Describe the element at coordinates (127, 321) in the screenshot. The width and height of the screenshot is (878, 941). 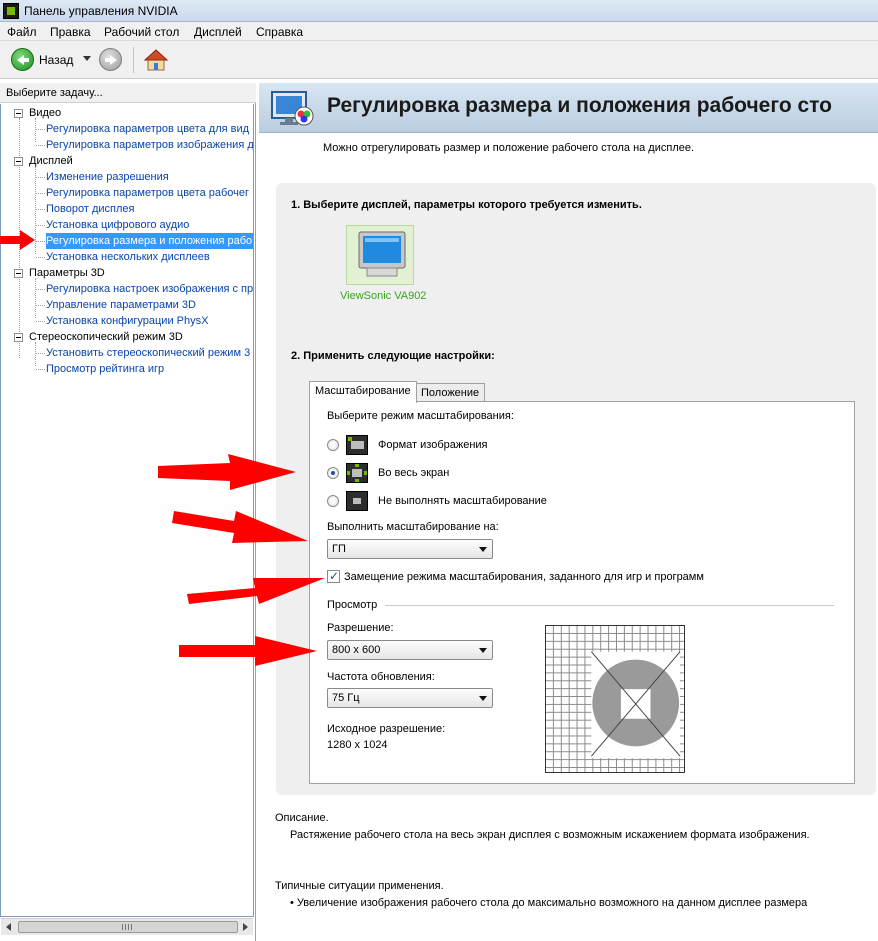
I see `tree-item-physx: Установка конфигурации PhysX` at that location.